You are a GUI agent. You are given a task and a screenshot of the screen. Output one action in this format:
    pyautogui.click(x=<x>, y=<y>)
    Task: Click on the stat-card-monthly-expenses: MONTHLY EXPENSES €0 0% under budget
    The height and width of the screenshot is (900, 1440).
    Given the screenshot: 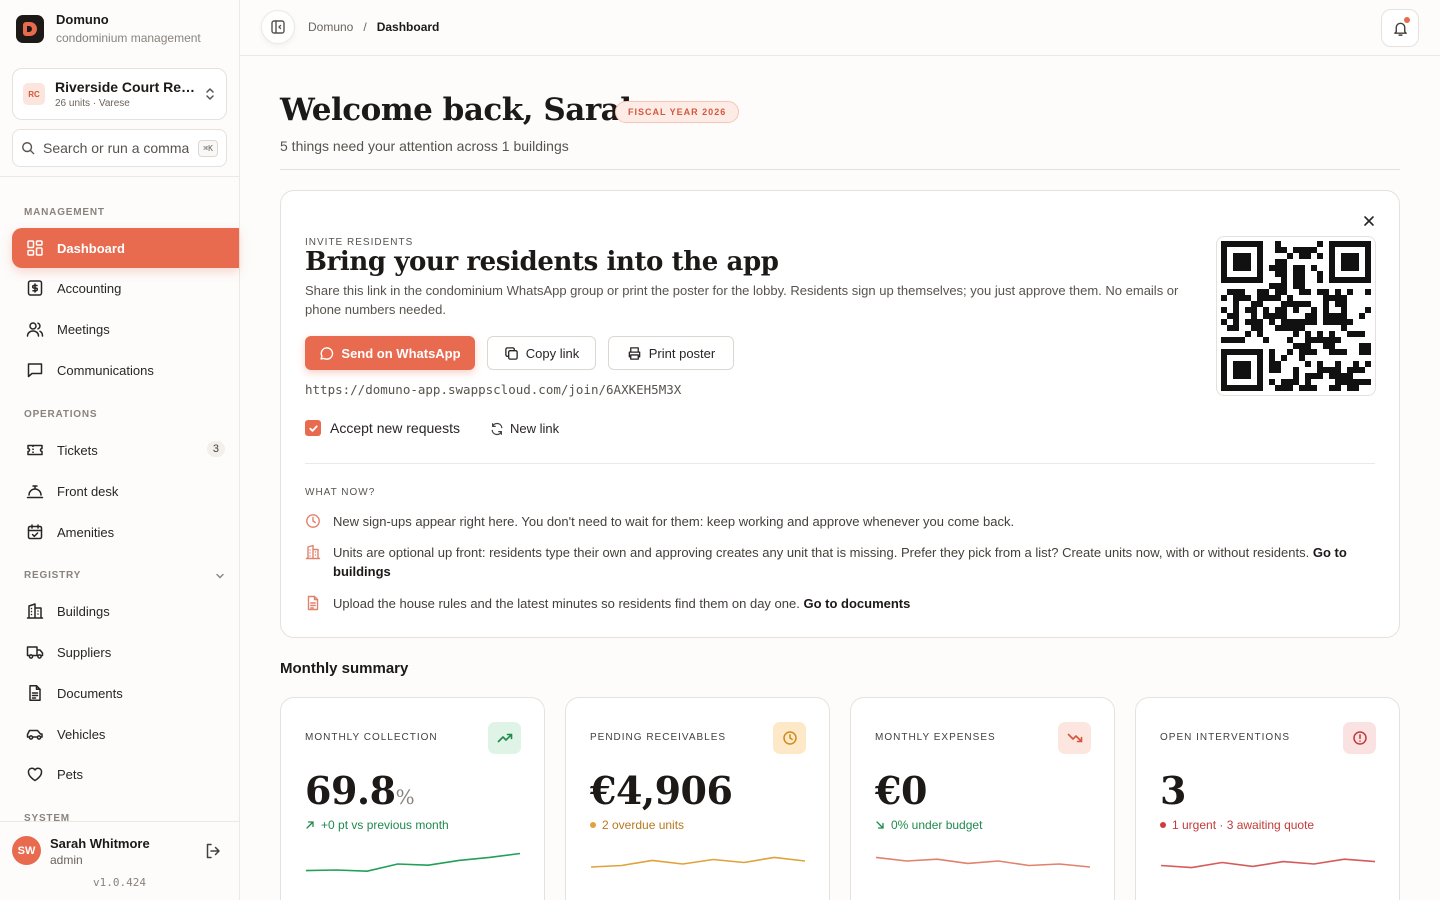 What is the action you would take?
    pyautogui.click(x=982, y=798)
    